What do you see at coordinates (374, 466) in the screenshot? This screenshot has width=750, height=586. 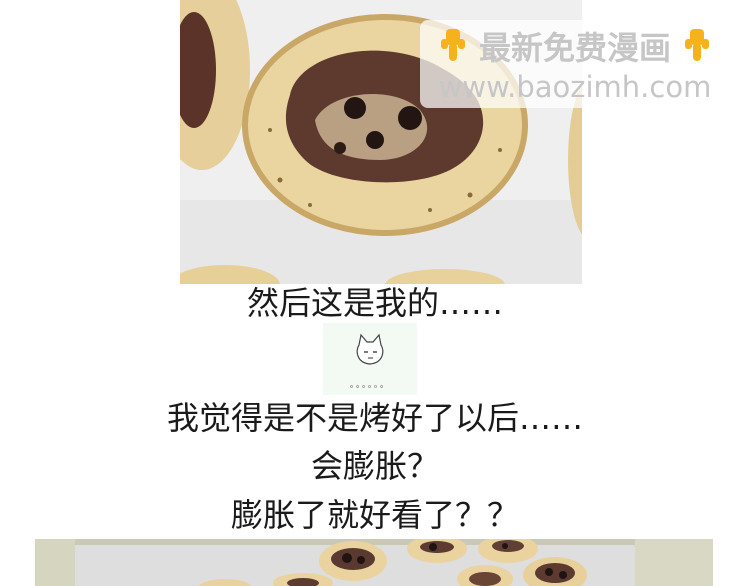 I see `caption-line-3: 会膨胀？` at bounding box center [374, 466].